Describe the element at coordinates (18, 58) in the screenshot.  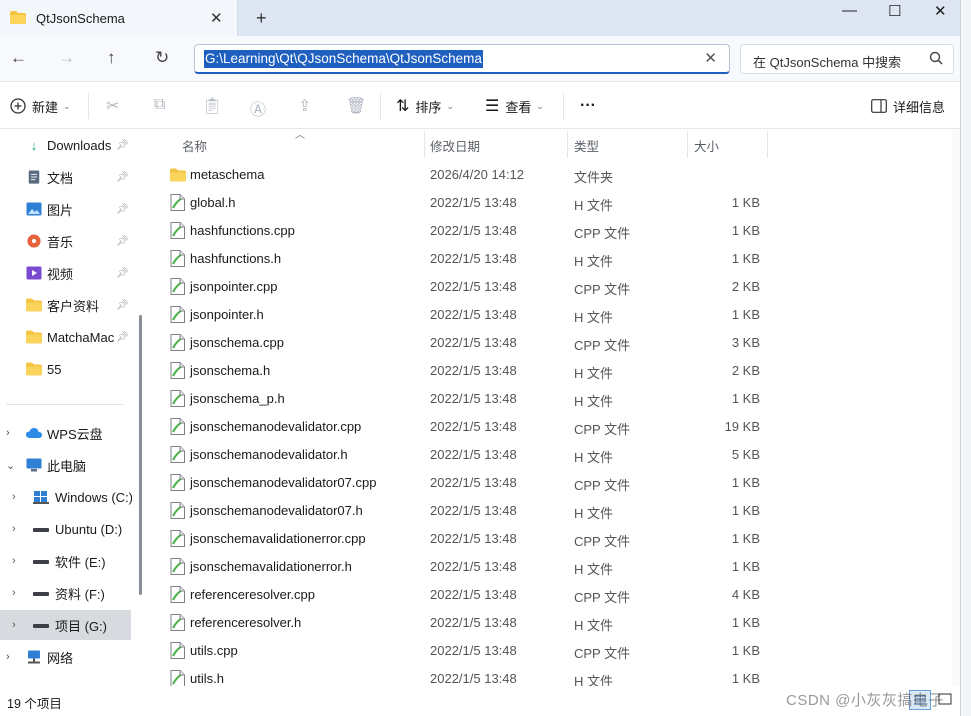
I see `back-button: ←` at that location.